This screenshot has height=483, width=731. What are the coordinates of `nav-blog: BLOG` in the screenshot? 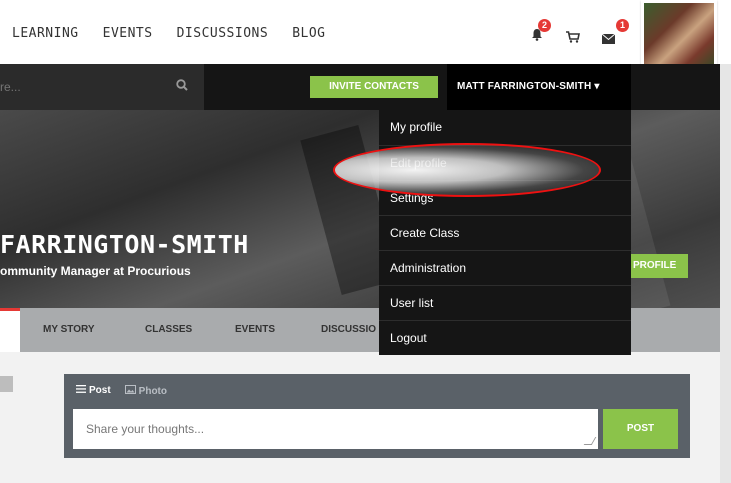 It's located at (308, 33).